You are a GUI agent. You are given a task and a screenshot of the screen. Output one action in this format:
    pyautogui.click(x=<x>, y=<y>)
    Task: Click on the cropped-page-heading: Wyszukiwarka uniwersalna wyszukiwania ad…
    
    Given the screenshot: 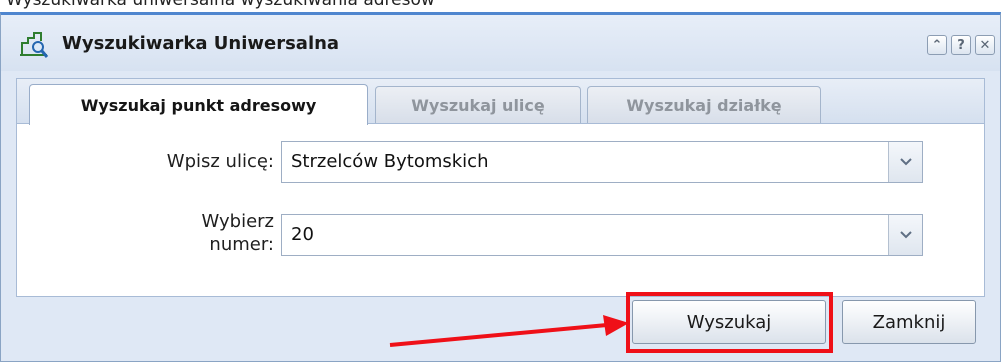 What is the action you would take?
    pyautogui.click(x=501, y=6)
    